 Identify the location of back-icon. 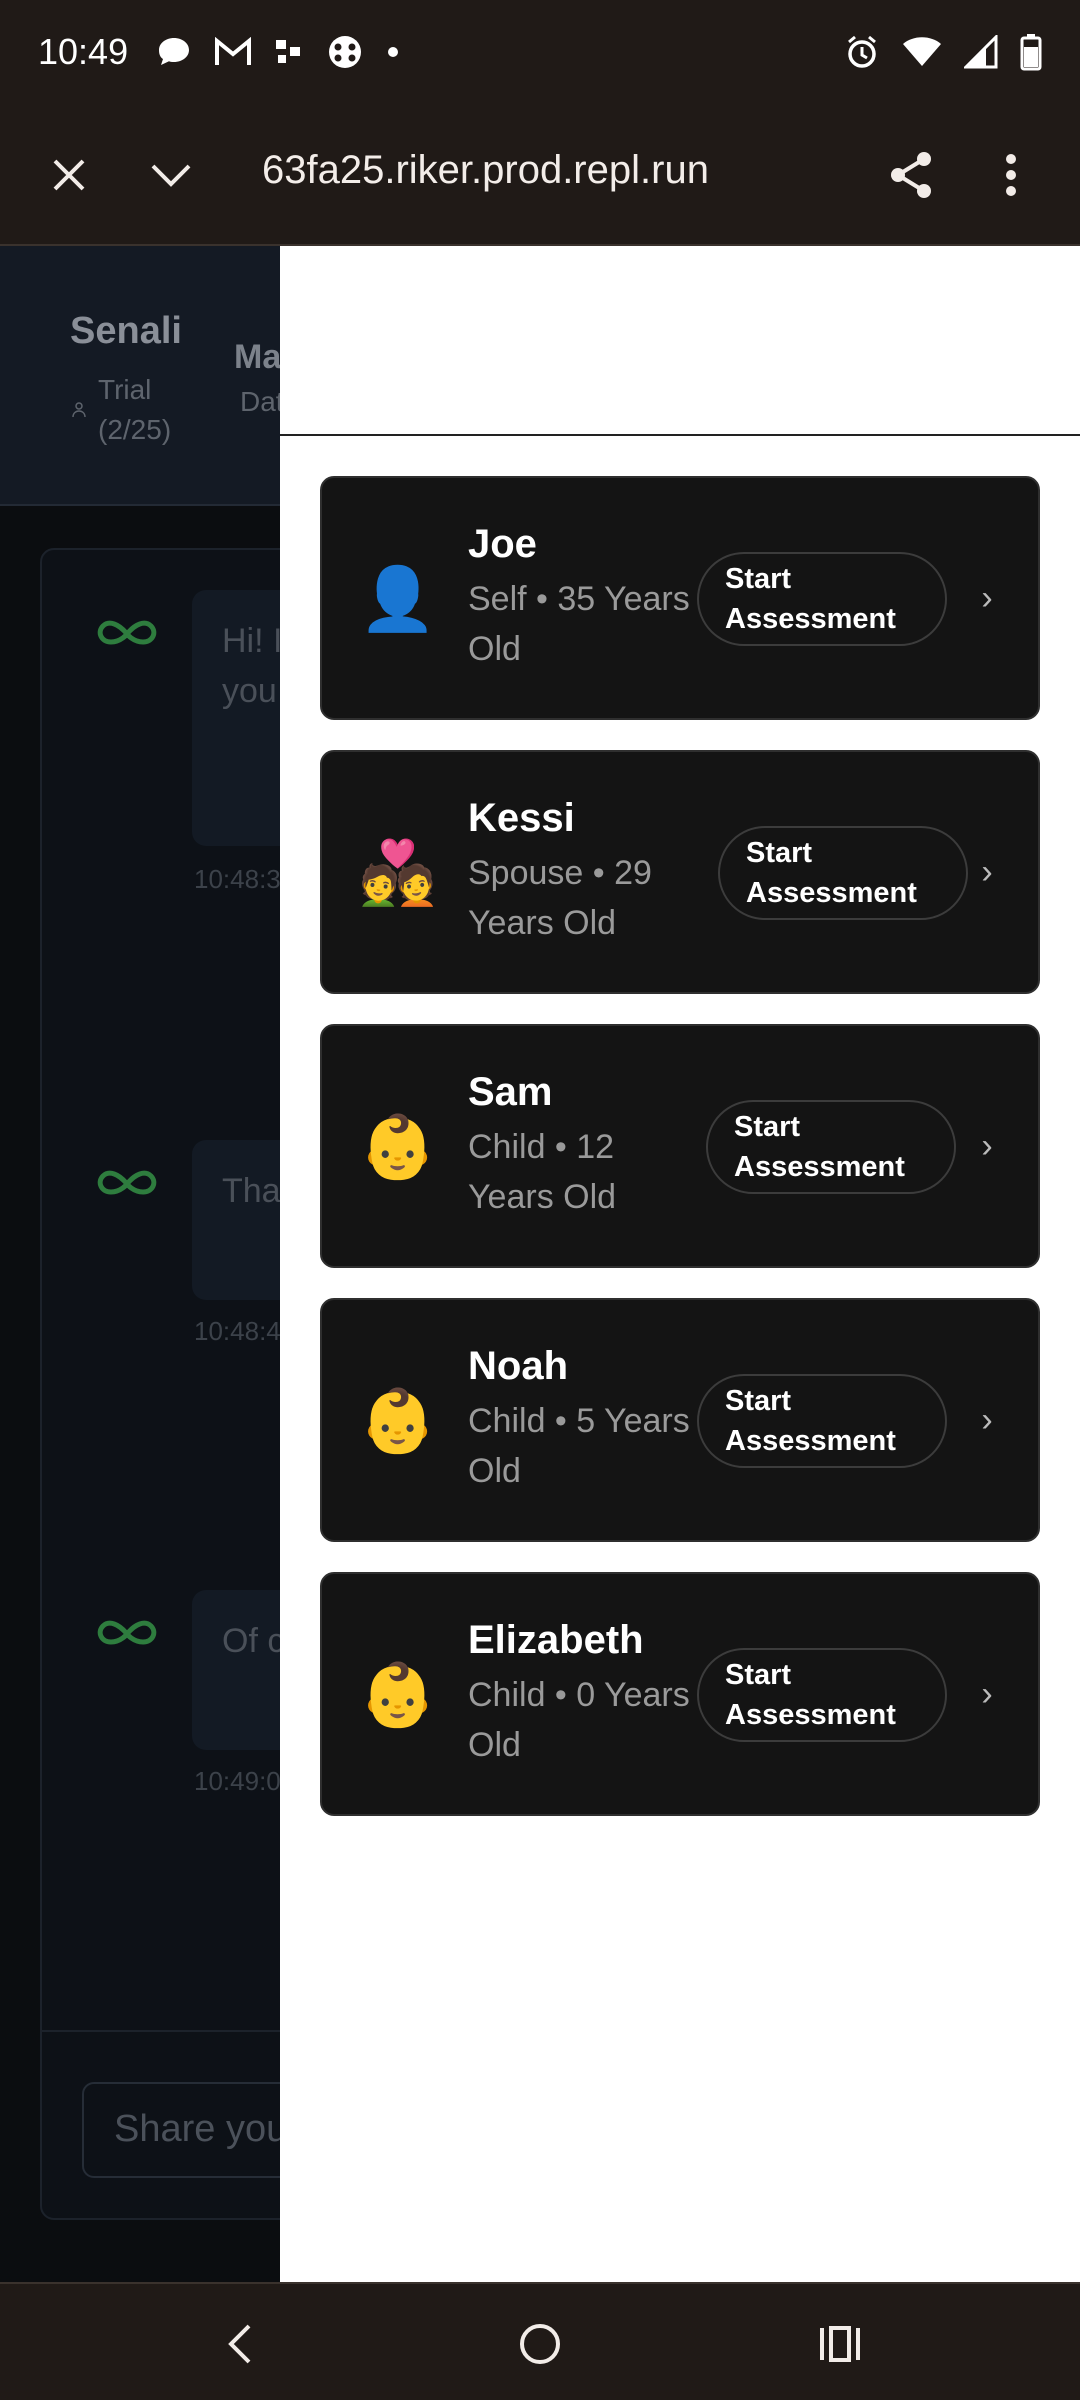
(239, 2344).